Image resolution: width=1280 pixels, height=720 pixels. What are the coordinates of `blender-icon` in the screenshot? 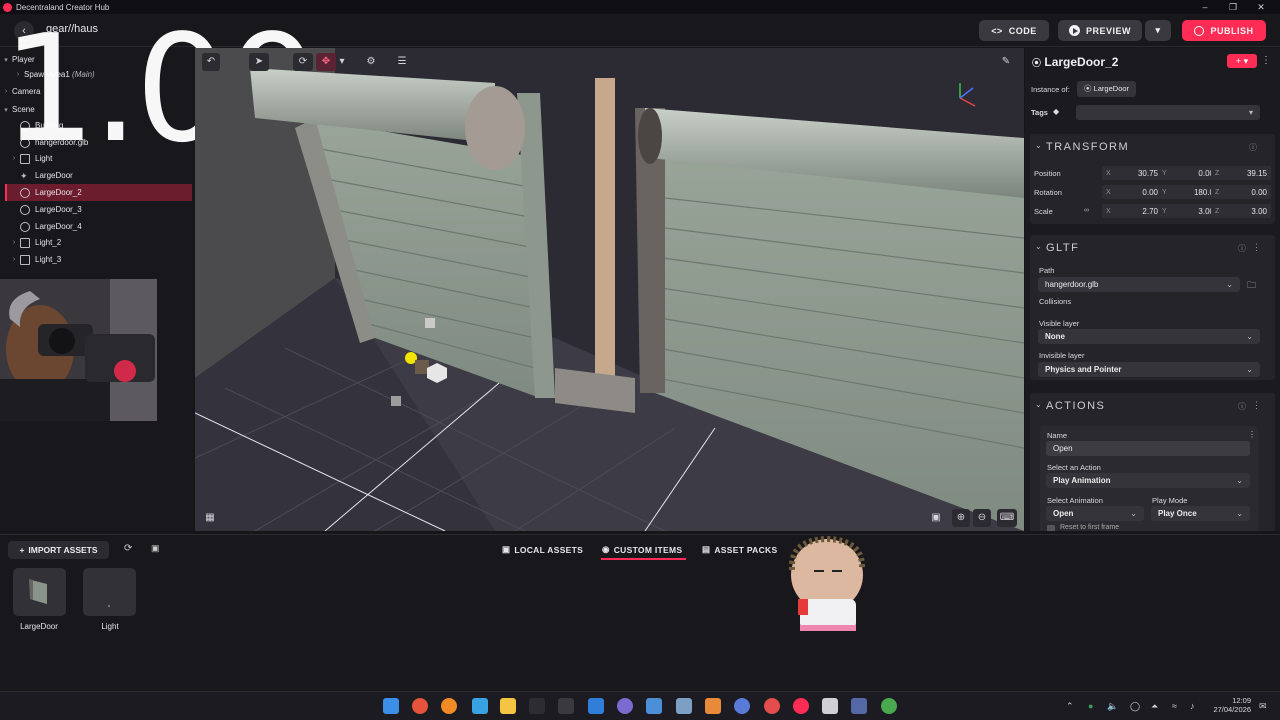 It's located at (713, 706).